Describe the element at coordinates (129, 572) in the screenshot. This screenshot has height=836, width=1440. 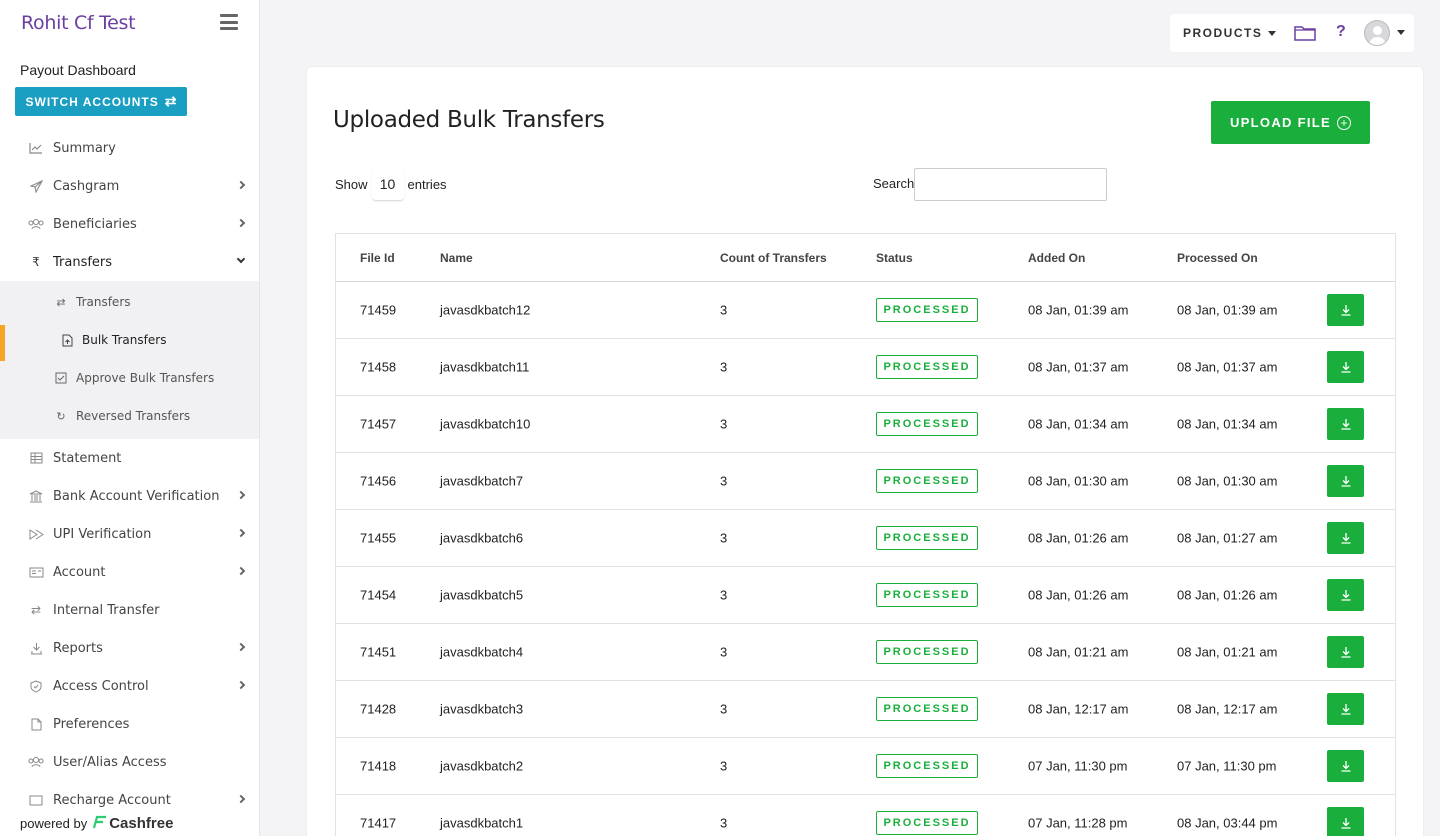
I see `sidebar-item-account: Account` at that location.